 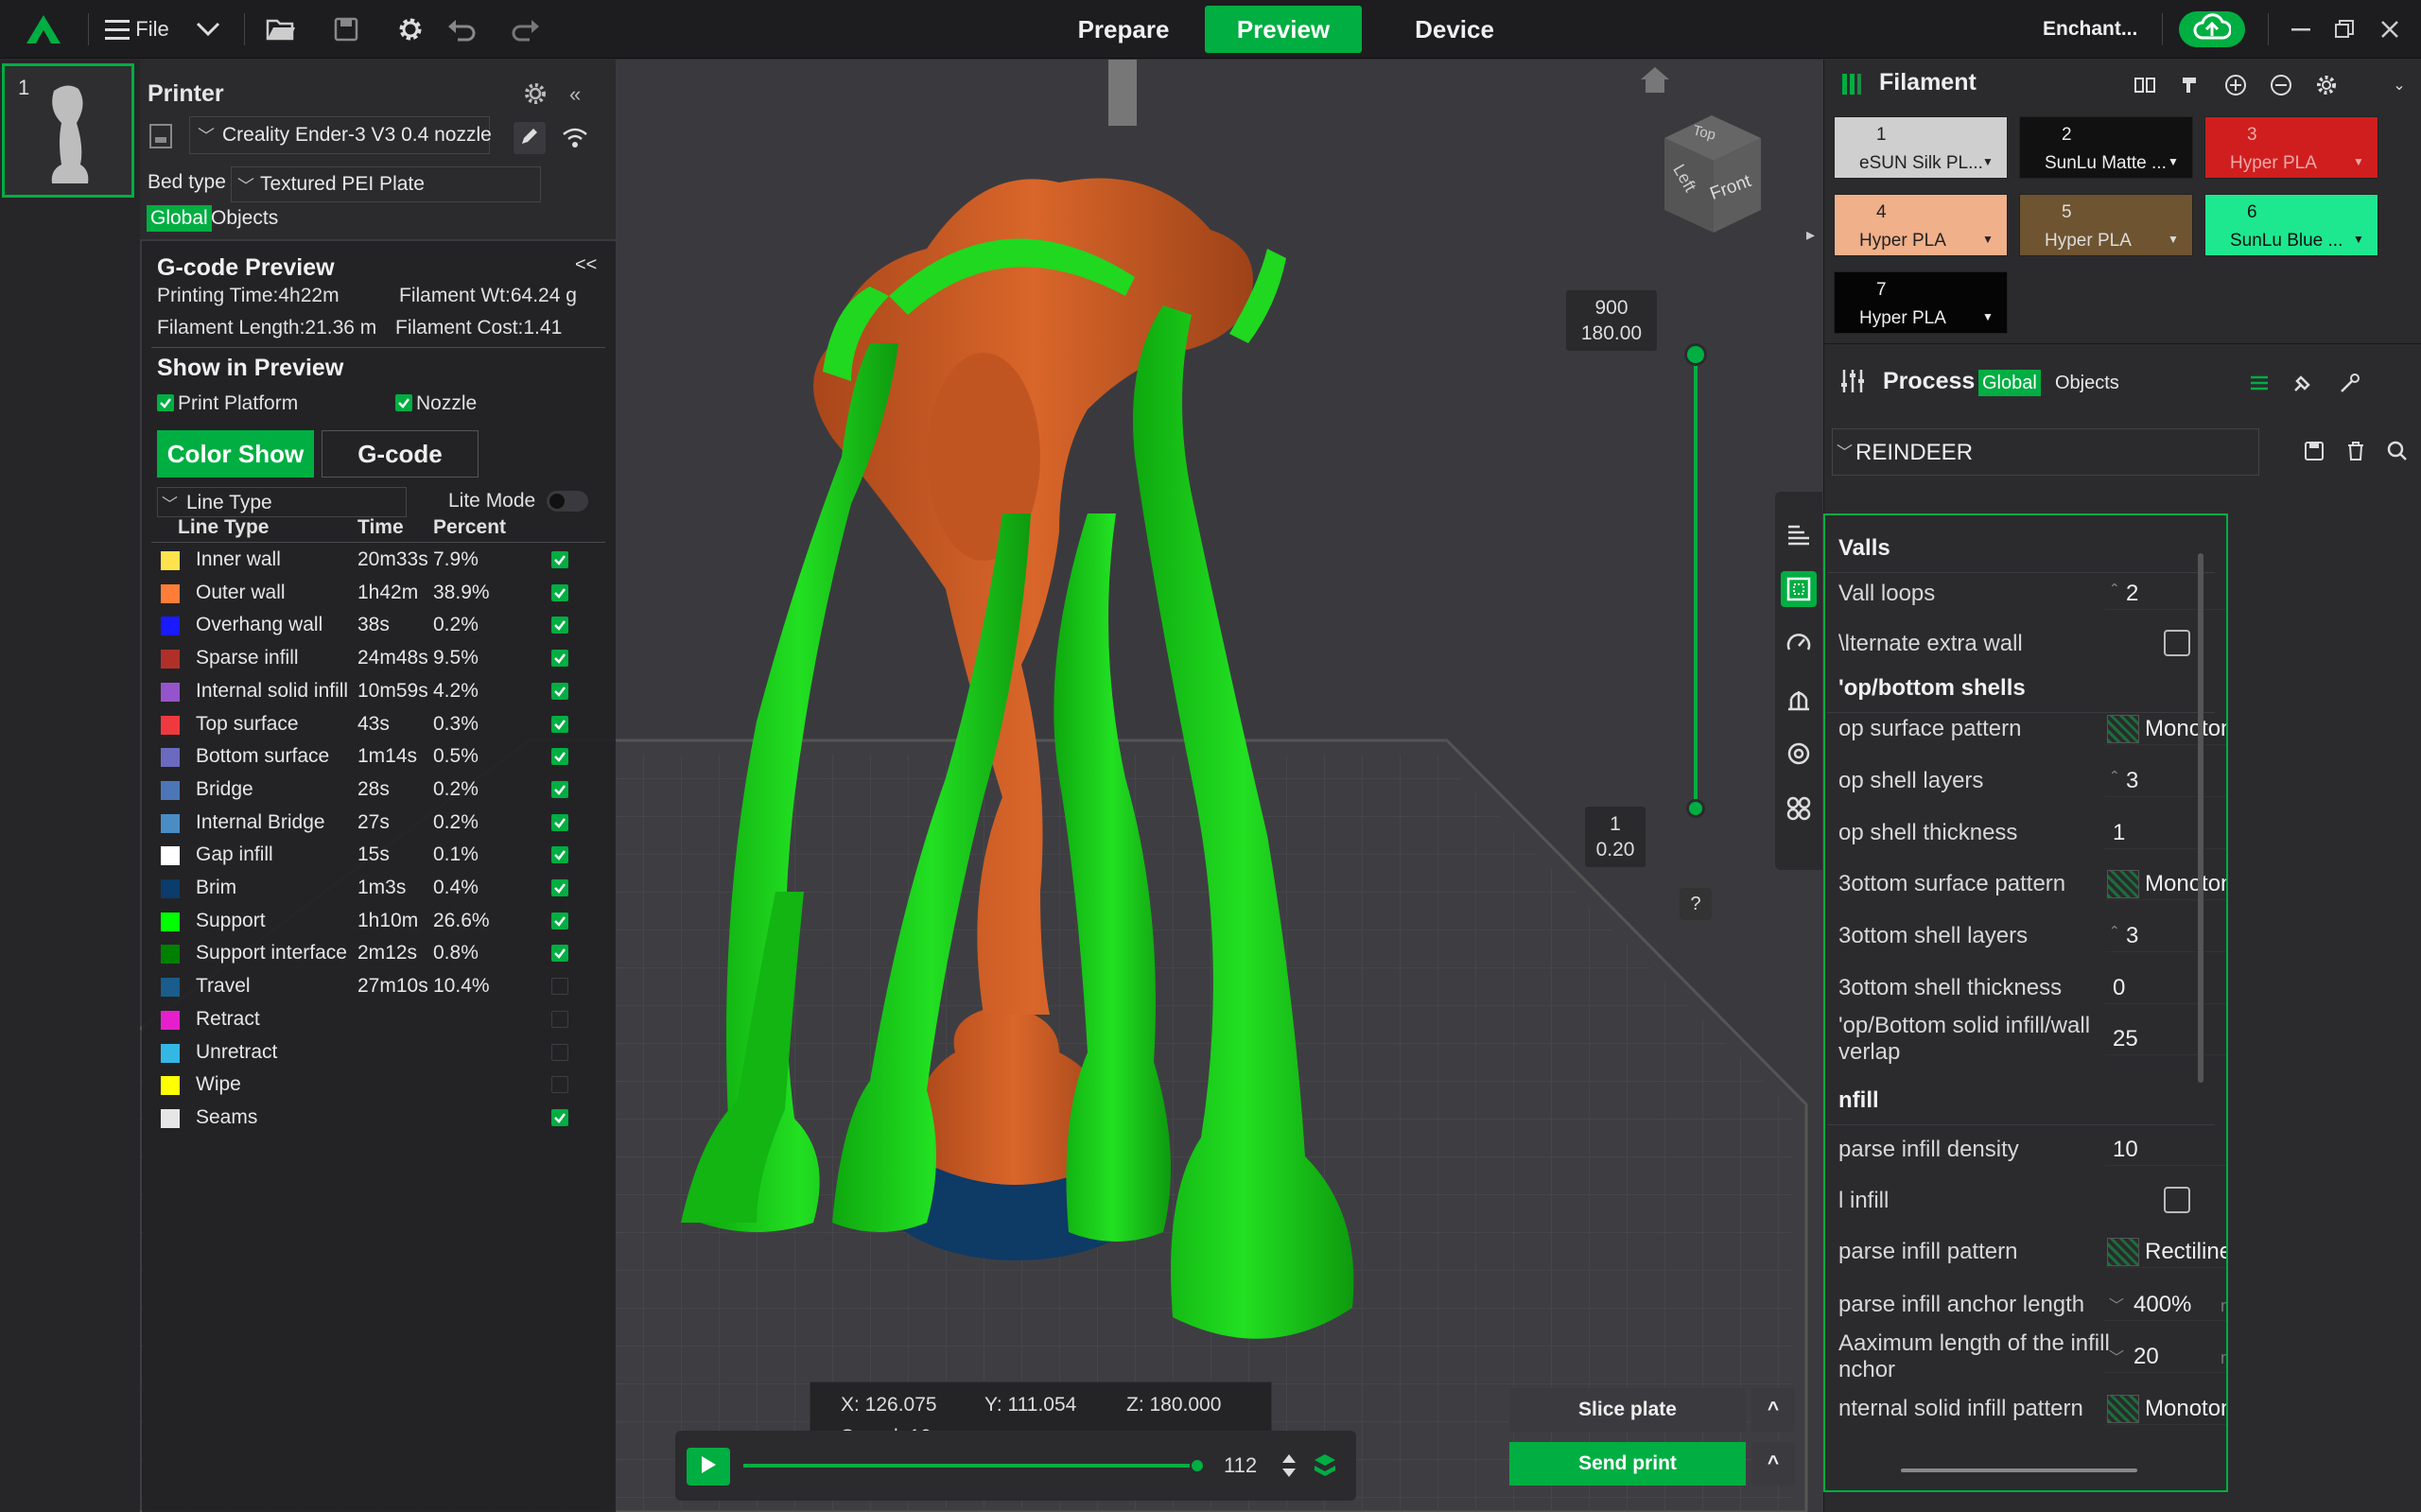 What do you see at coordinates (2399, 85) in the screenshot?
I see `collapse-filament-icon: ⌄` at bounding box center [2399, 85].